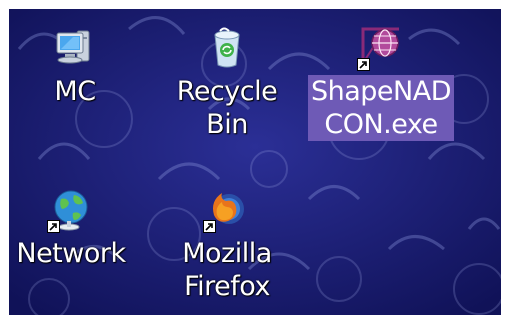  I want to click on desktop-icon-recycle-bin: Recycle Bin, so click(227, 82).